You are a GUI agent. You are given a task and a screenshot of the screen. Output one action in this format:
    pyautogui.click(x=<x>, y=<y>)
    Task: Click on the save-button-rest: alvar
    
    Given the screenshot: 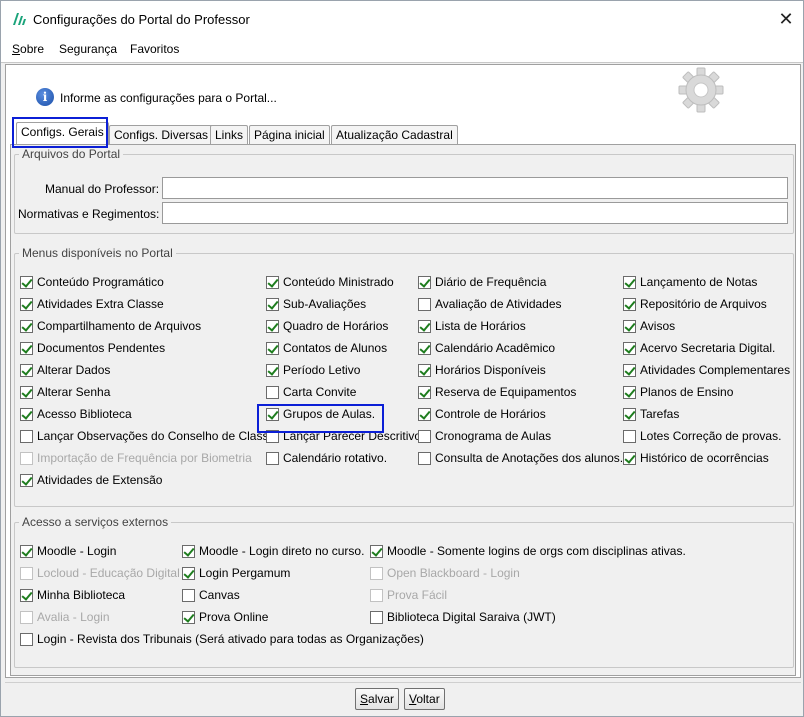 What is the action you would take?
    pyautogui.click(x=381, y=699)
    